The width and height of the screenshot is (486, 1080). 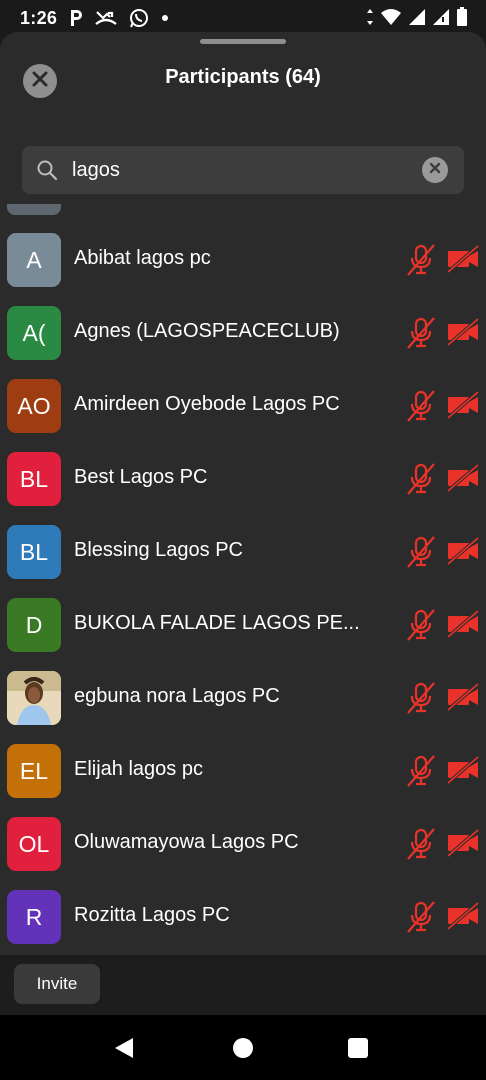 I want to click on search-icon, so click(x=47, y=172).